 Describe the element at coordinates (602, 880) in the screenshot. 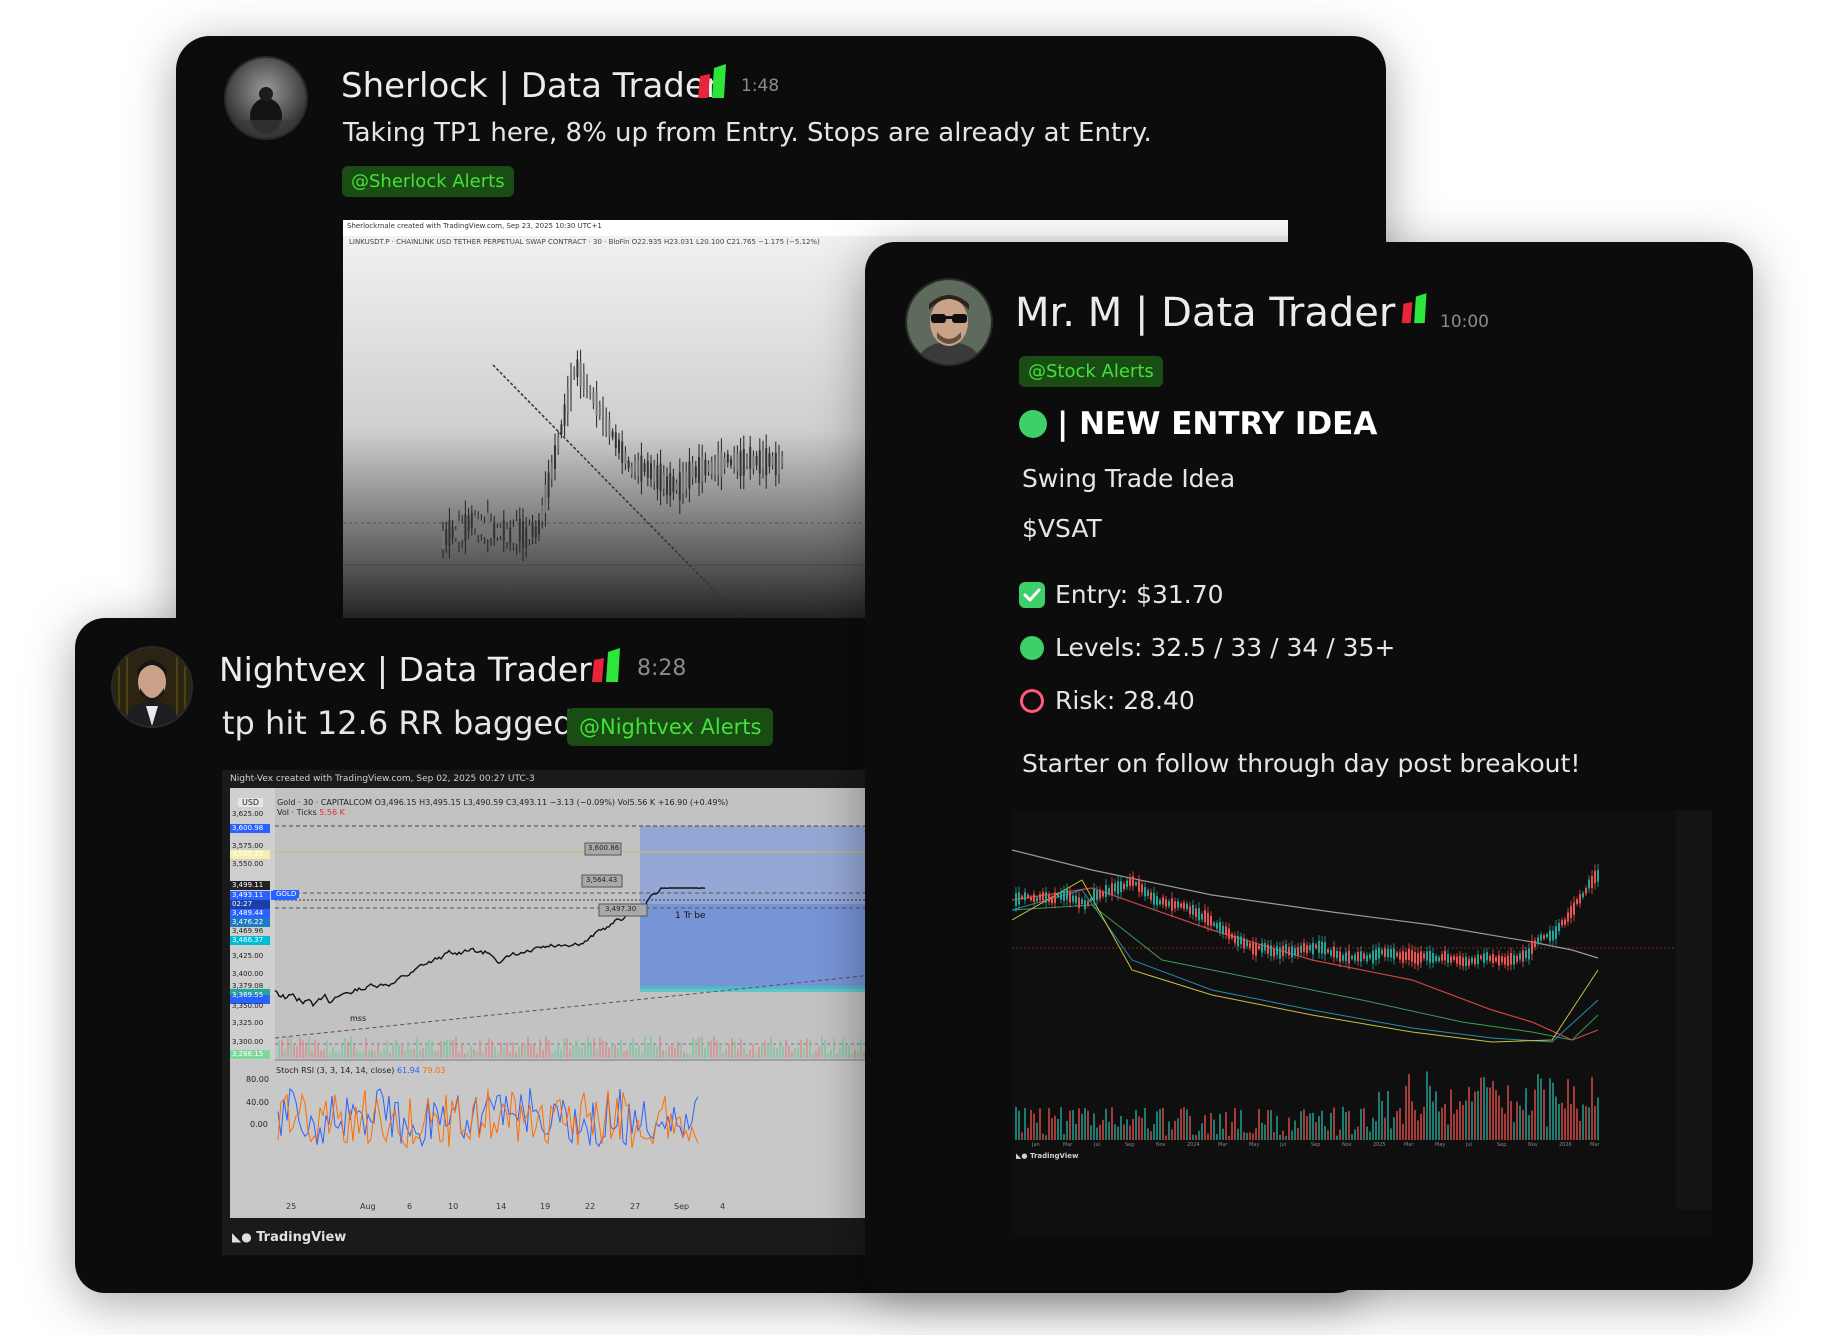

I see `entry-box-label: 3,564.43` at that location.